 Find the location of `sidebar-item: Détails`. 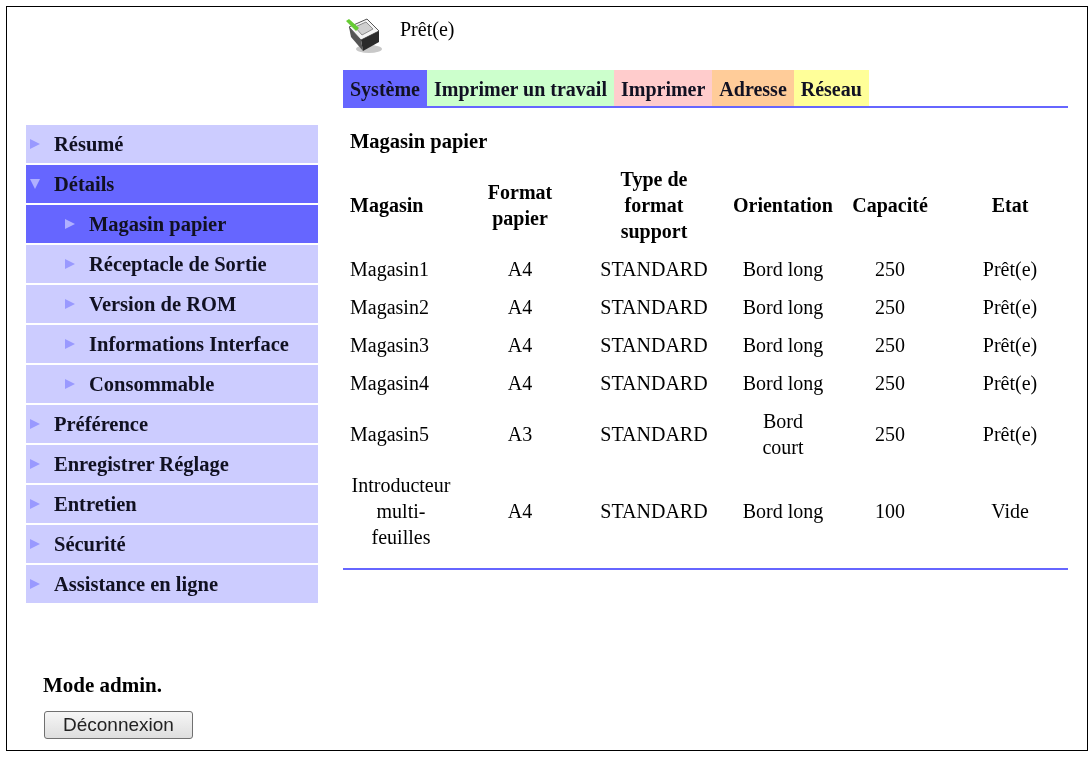

sidebar-item: Détails is located at coordinates (172, 184).